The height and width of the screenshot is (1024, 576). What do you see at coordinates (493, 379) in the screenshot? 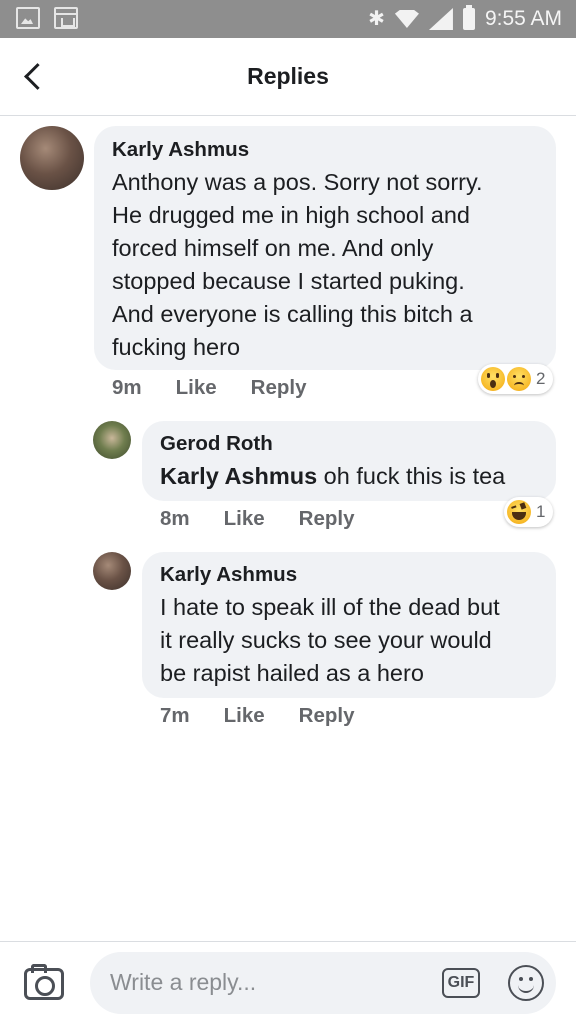
I see `wow-reaction-icon` at bounding box center [493, 379].